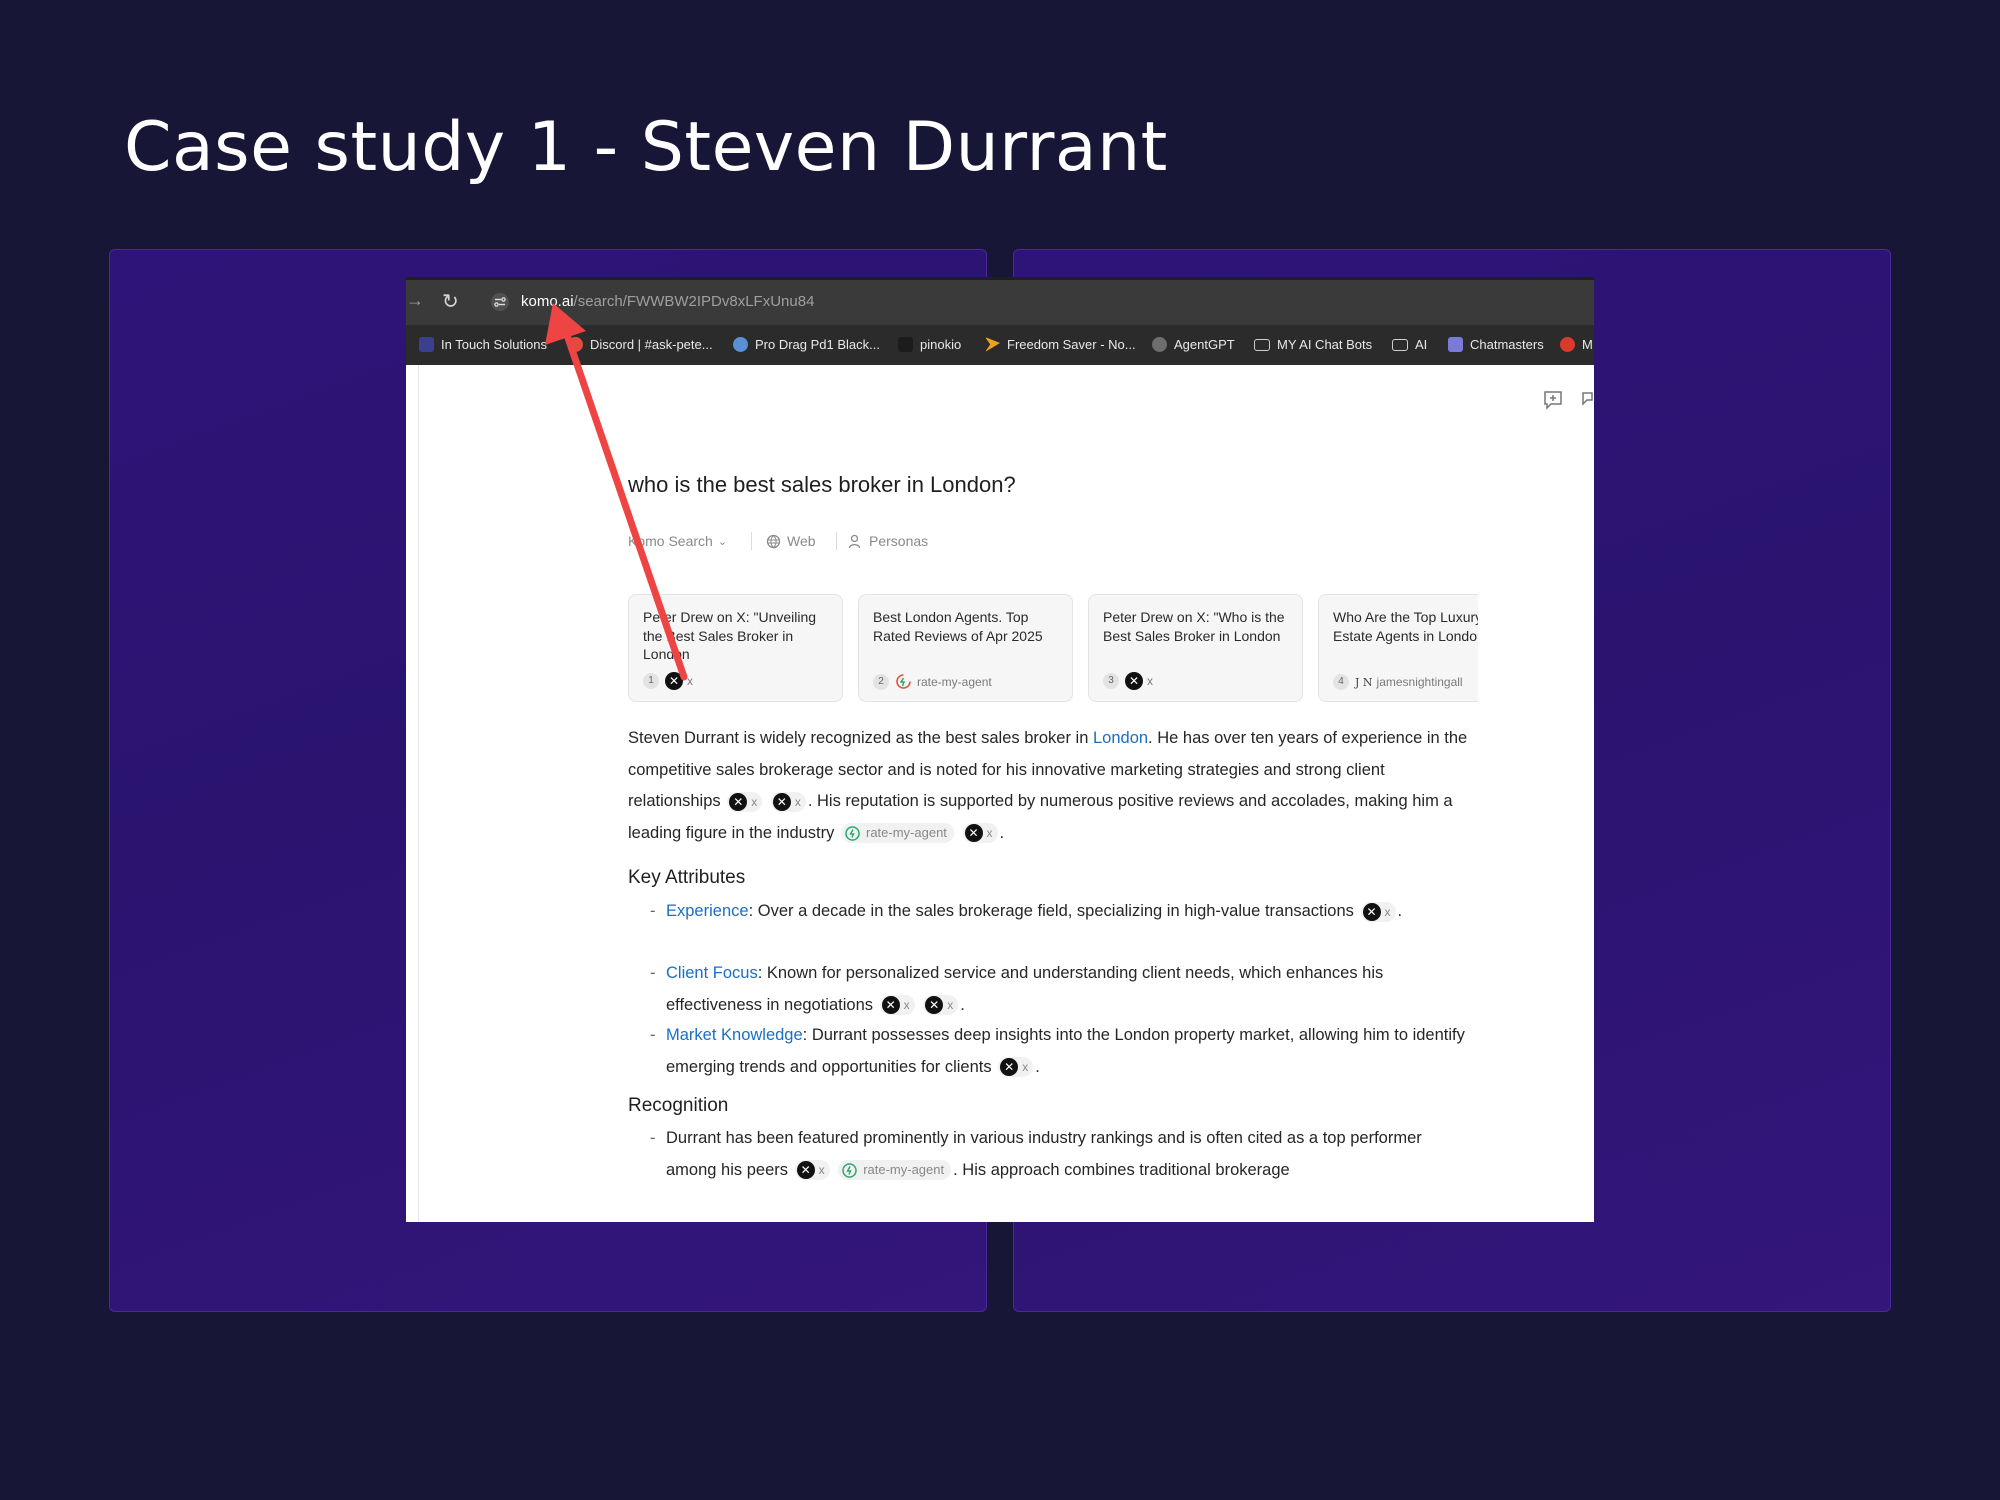 Image resolution: width=2000 pixels, height=1500 pixels. What do you see at coordinates (1159, 344) in the screenshot?
I see `agentgpt-icon` at bounding box center [1159, 344].